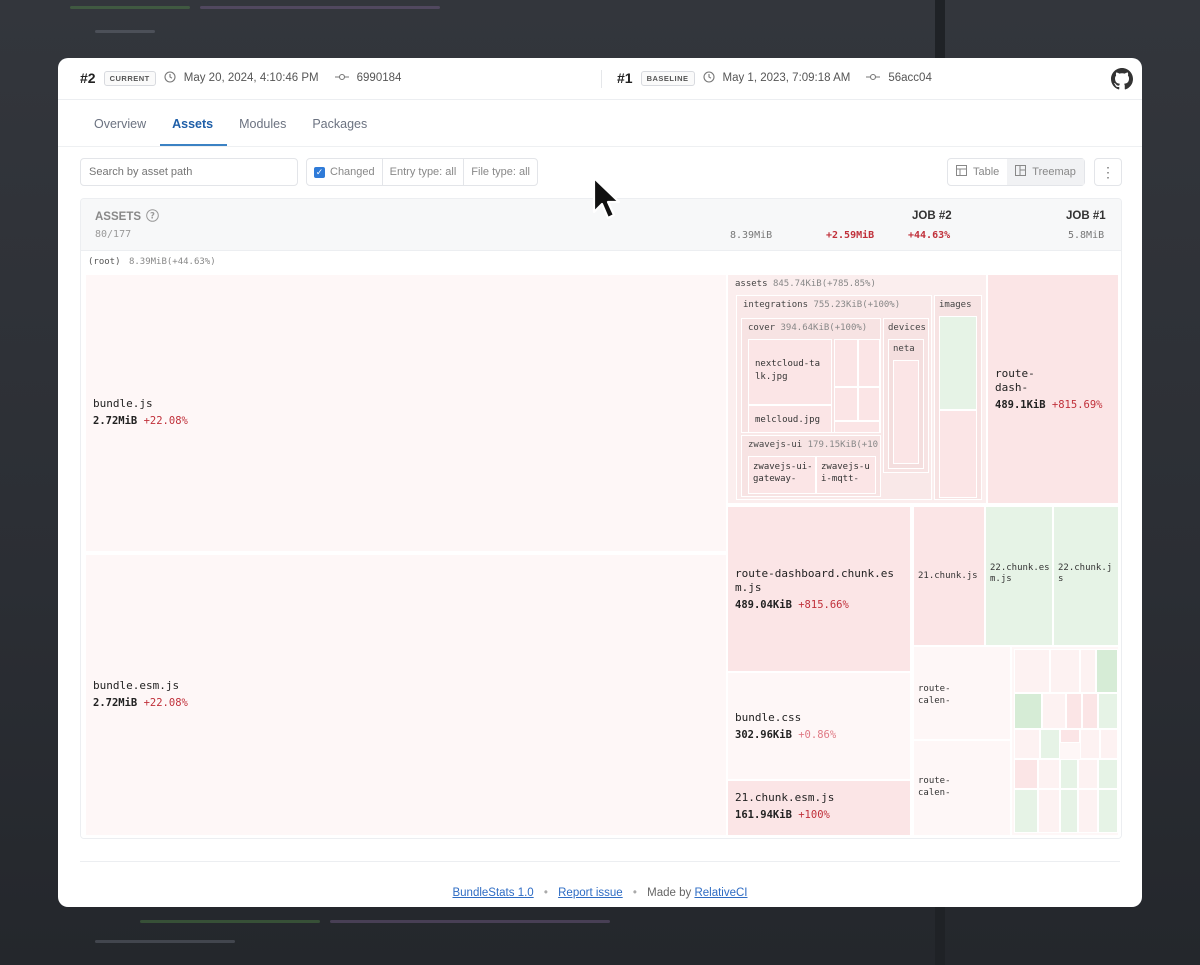  What do you see at coordinates (194, 123) in the screenshot?
I see `tab-assets: Assets` at bounding box center [194, 123].